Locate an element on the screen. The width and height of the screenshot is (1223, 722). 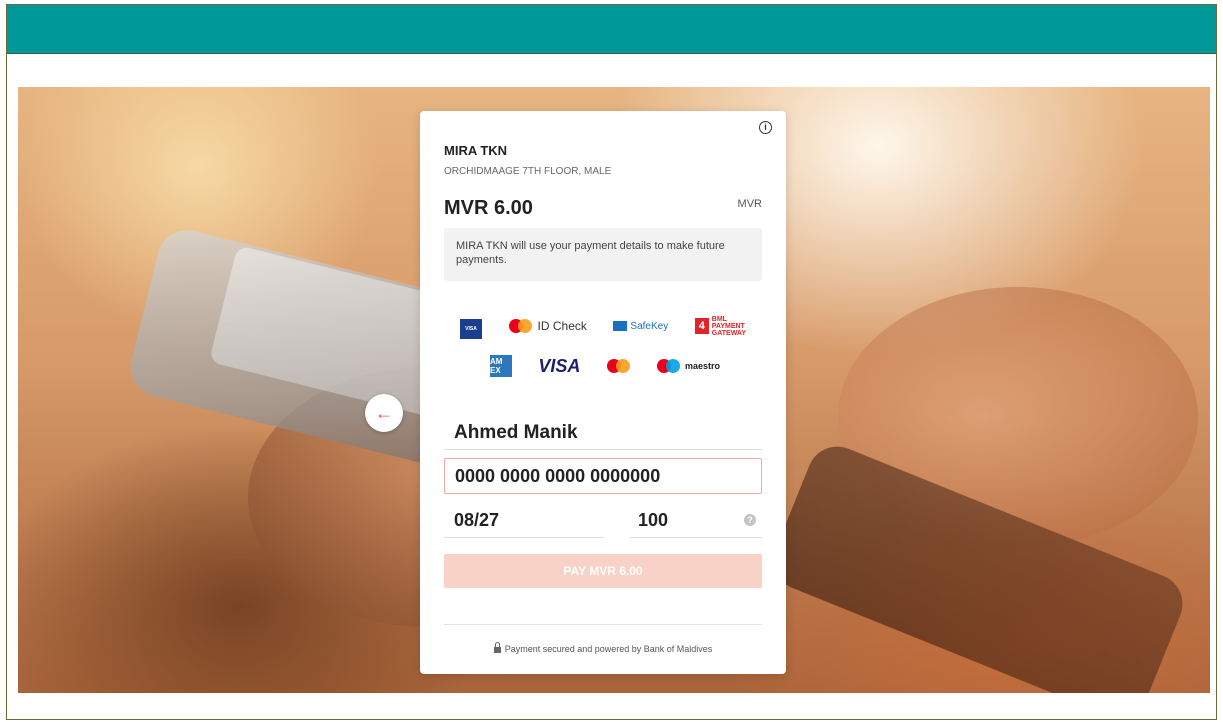
id-check-label: ID Check is located at coordinates (562, 326).